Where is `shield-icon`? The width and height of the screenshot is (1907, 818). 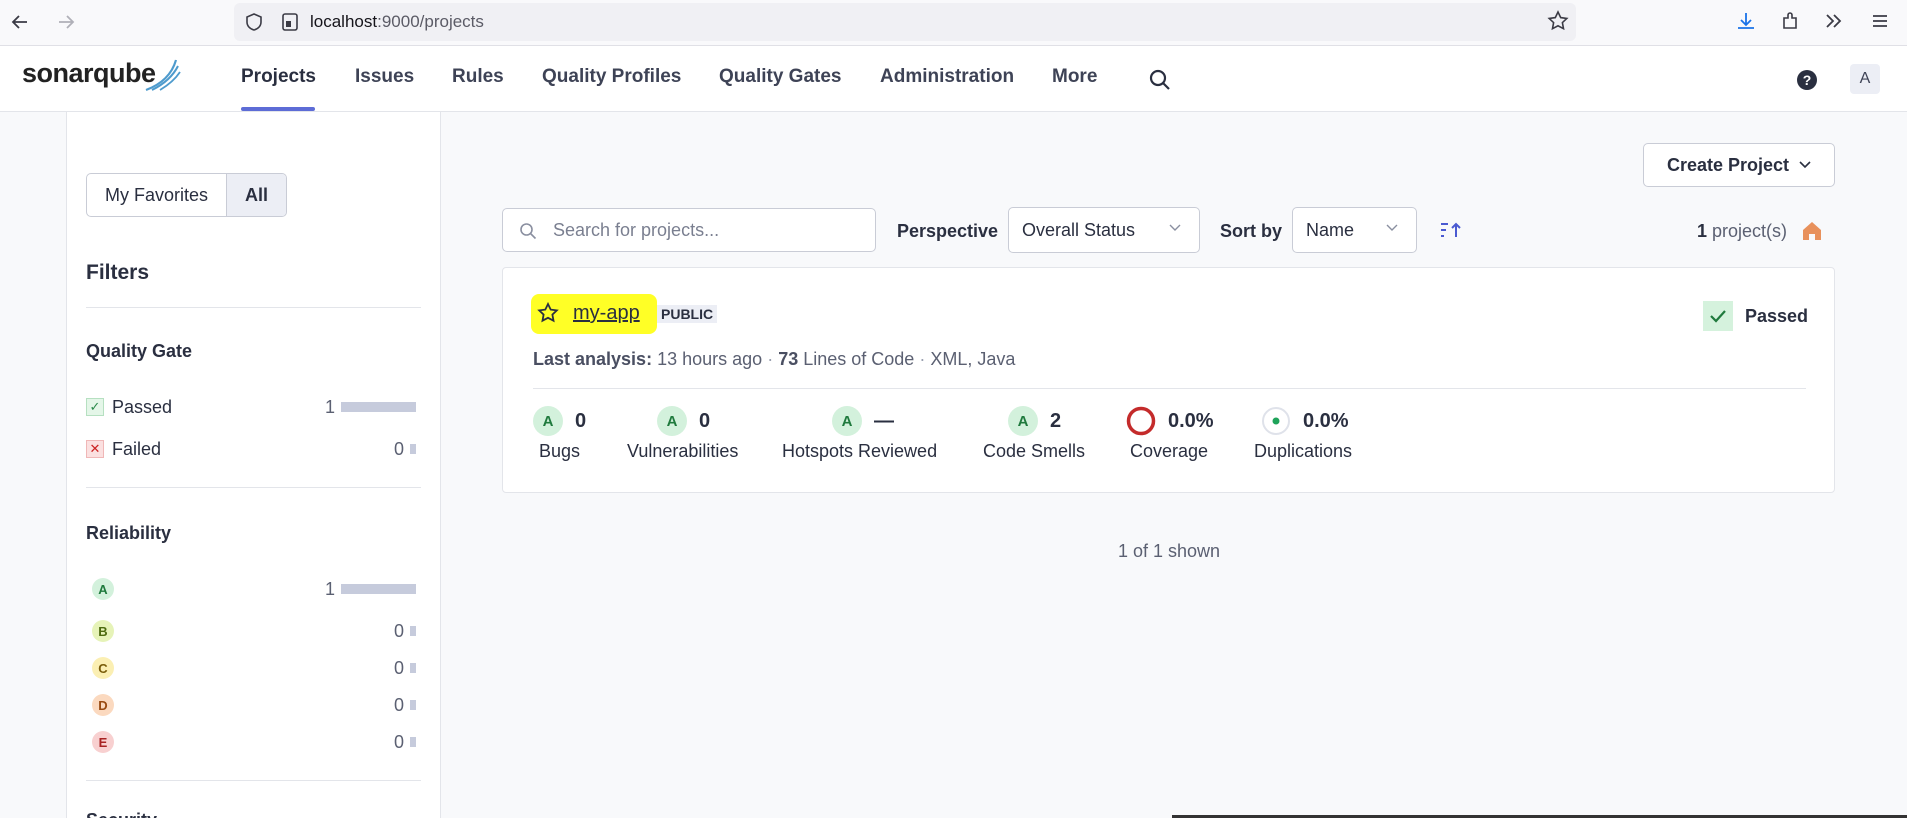
shield-icon is located at coordinates (254, 22).